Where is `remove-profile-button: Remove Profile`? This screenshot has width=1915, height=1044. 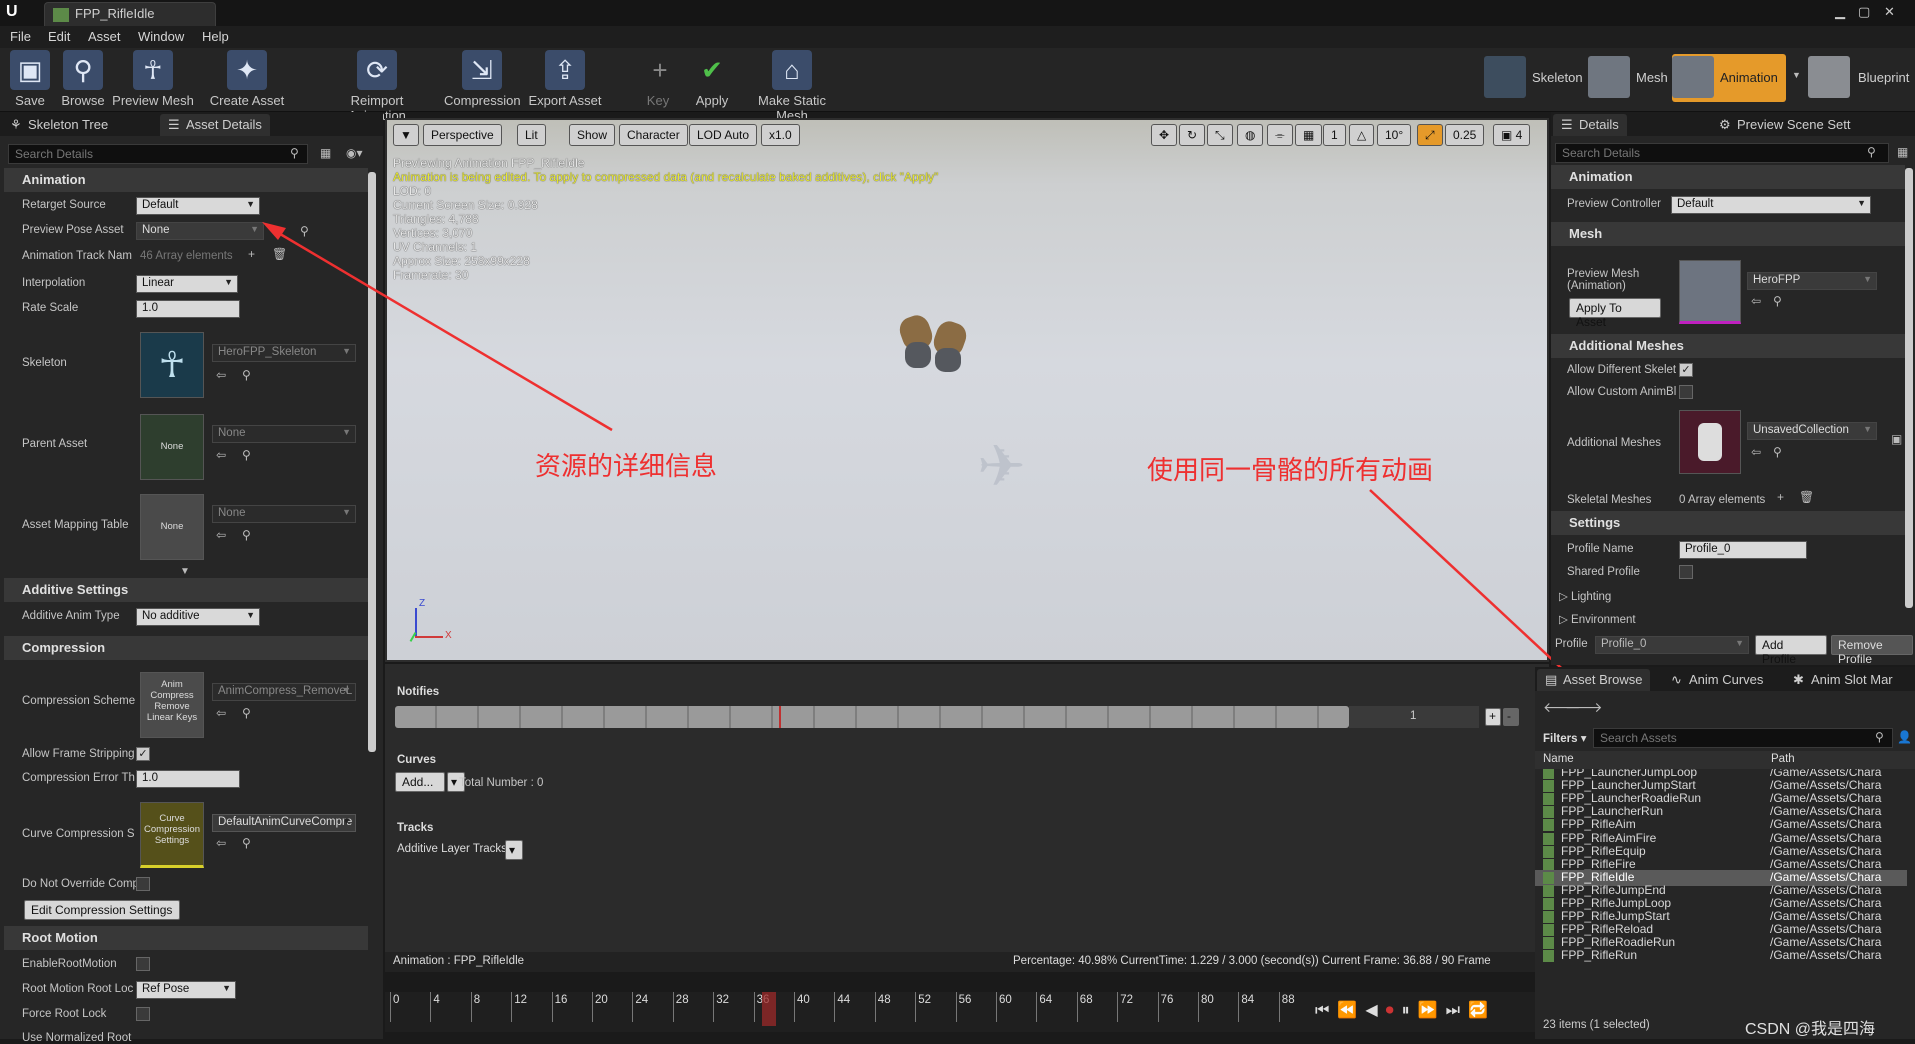
remove-profile-button: Remove Profile is located at coordinates (1872, 650).